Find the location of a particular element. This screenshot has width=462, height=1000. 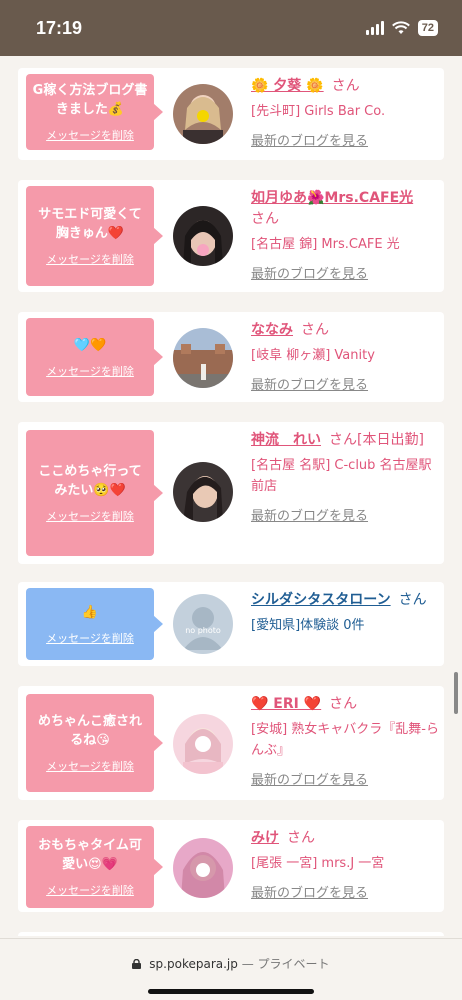

message-text: サモエド可愛くて胸きゅん❤️ is located at coordinates (90, 224).